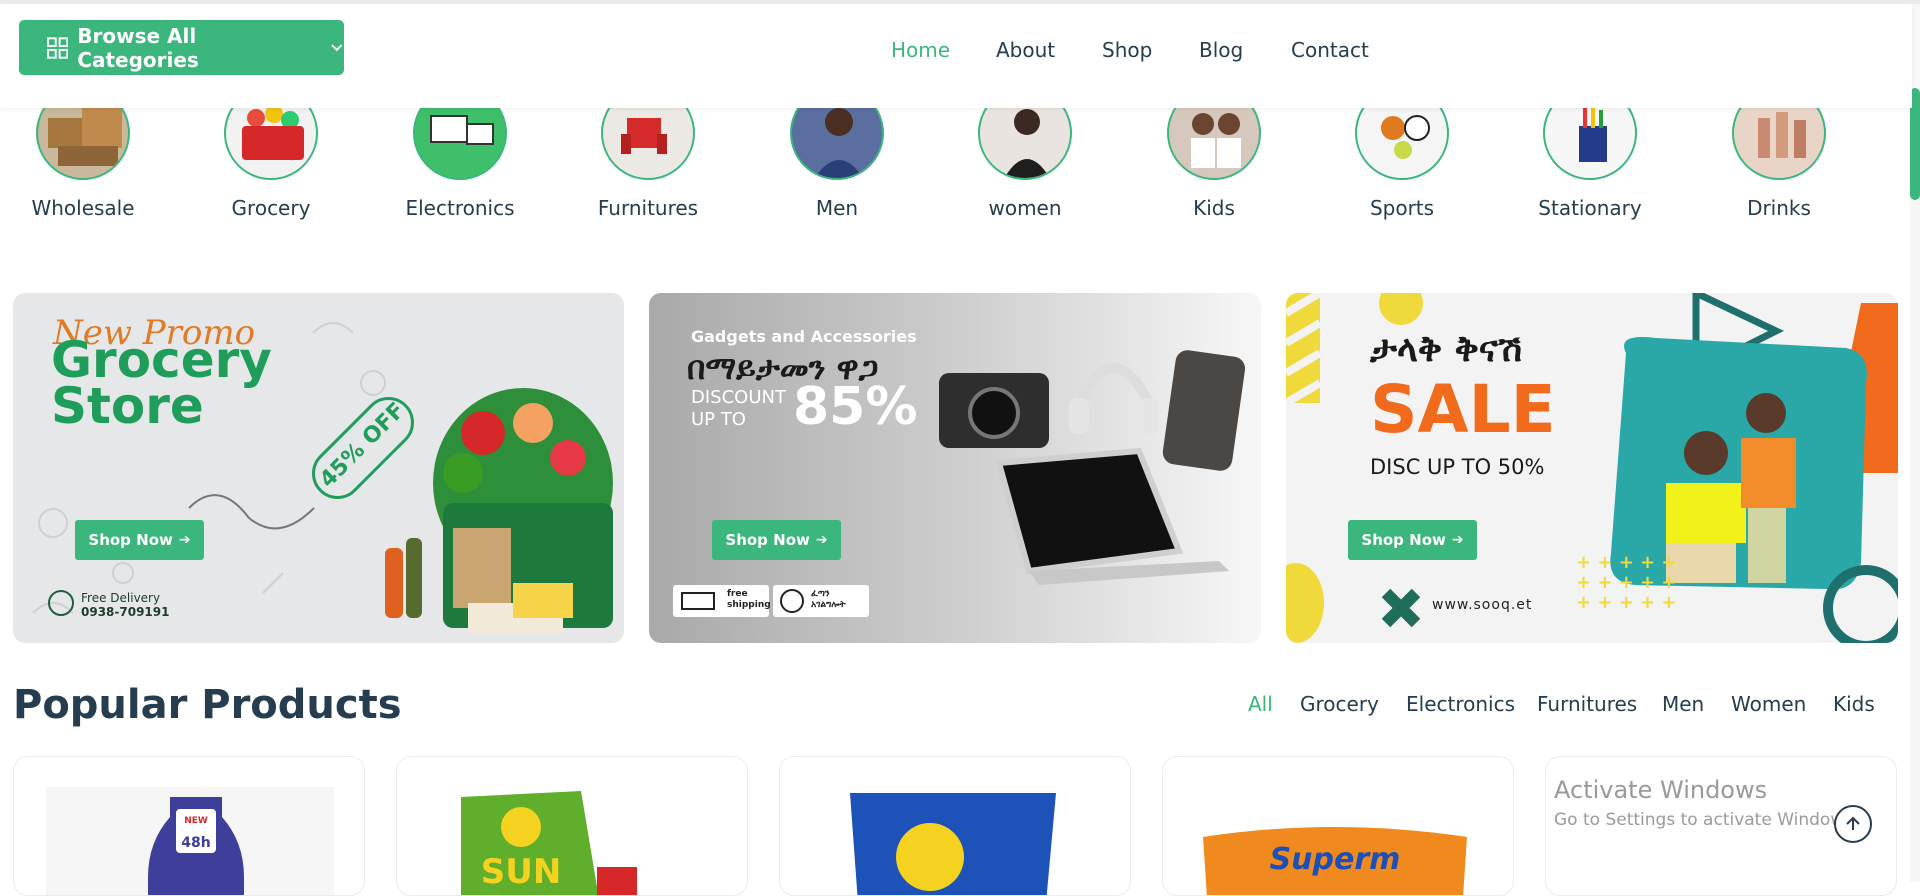 This screenshot has height=896, width=1920. I want to click on category-sports: Sports, so click(1402, 153).